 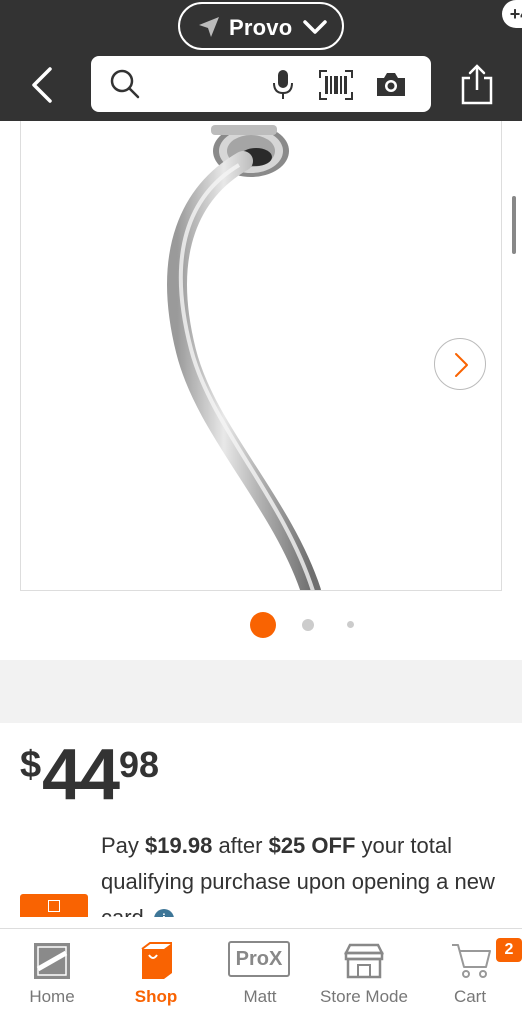 What do you see at coordinates (81, 775) in the screenshot?
I see `price-dollars: 44` at bounding box center [81, 775].